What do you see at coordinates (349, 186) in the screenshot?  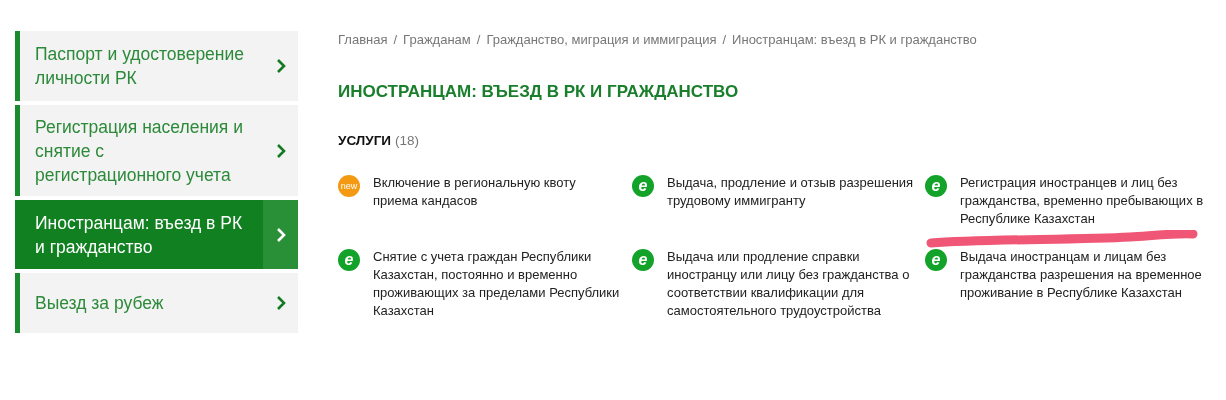 I see `new-badge: new` at bounding box center [349, 186].